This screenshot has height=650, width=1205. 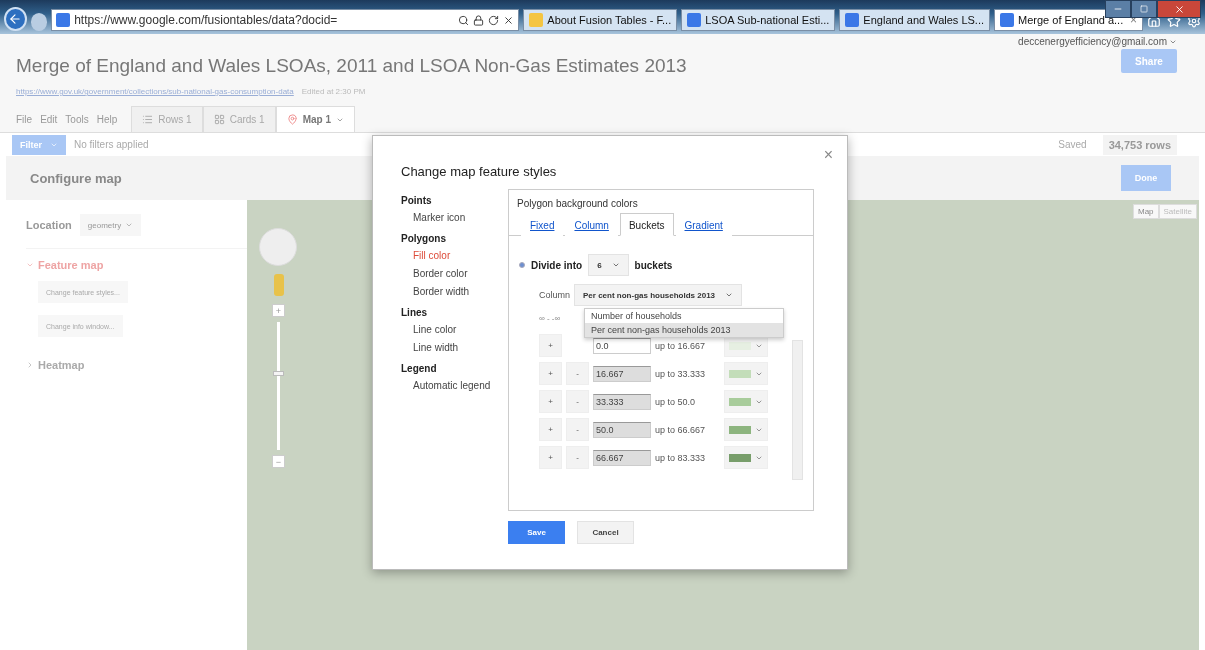 What do you see at coordinates (39, 22) in the screenshot?
I see `forward-button` at bounding box center [39, 22].